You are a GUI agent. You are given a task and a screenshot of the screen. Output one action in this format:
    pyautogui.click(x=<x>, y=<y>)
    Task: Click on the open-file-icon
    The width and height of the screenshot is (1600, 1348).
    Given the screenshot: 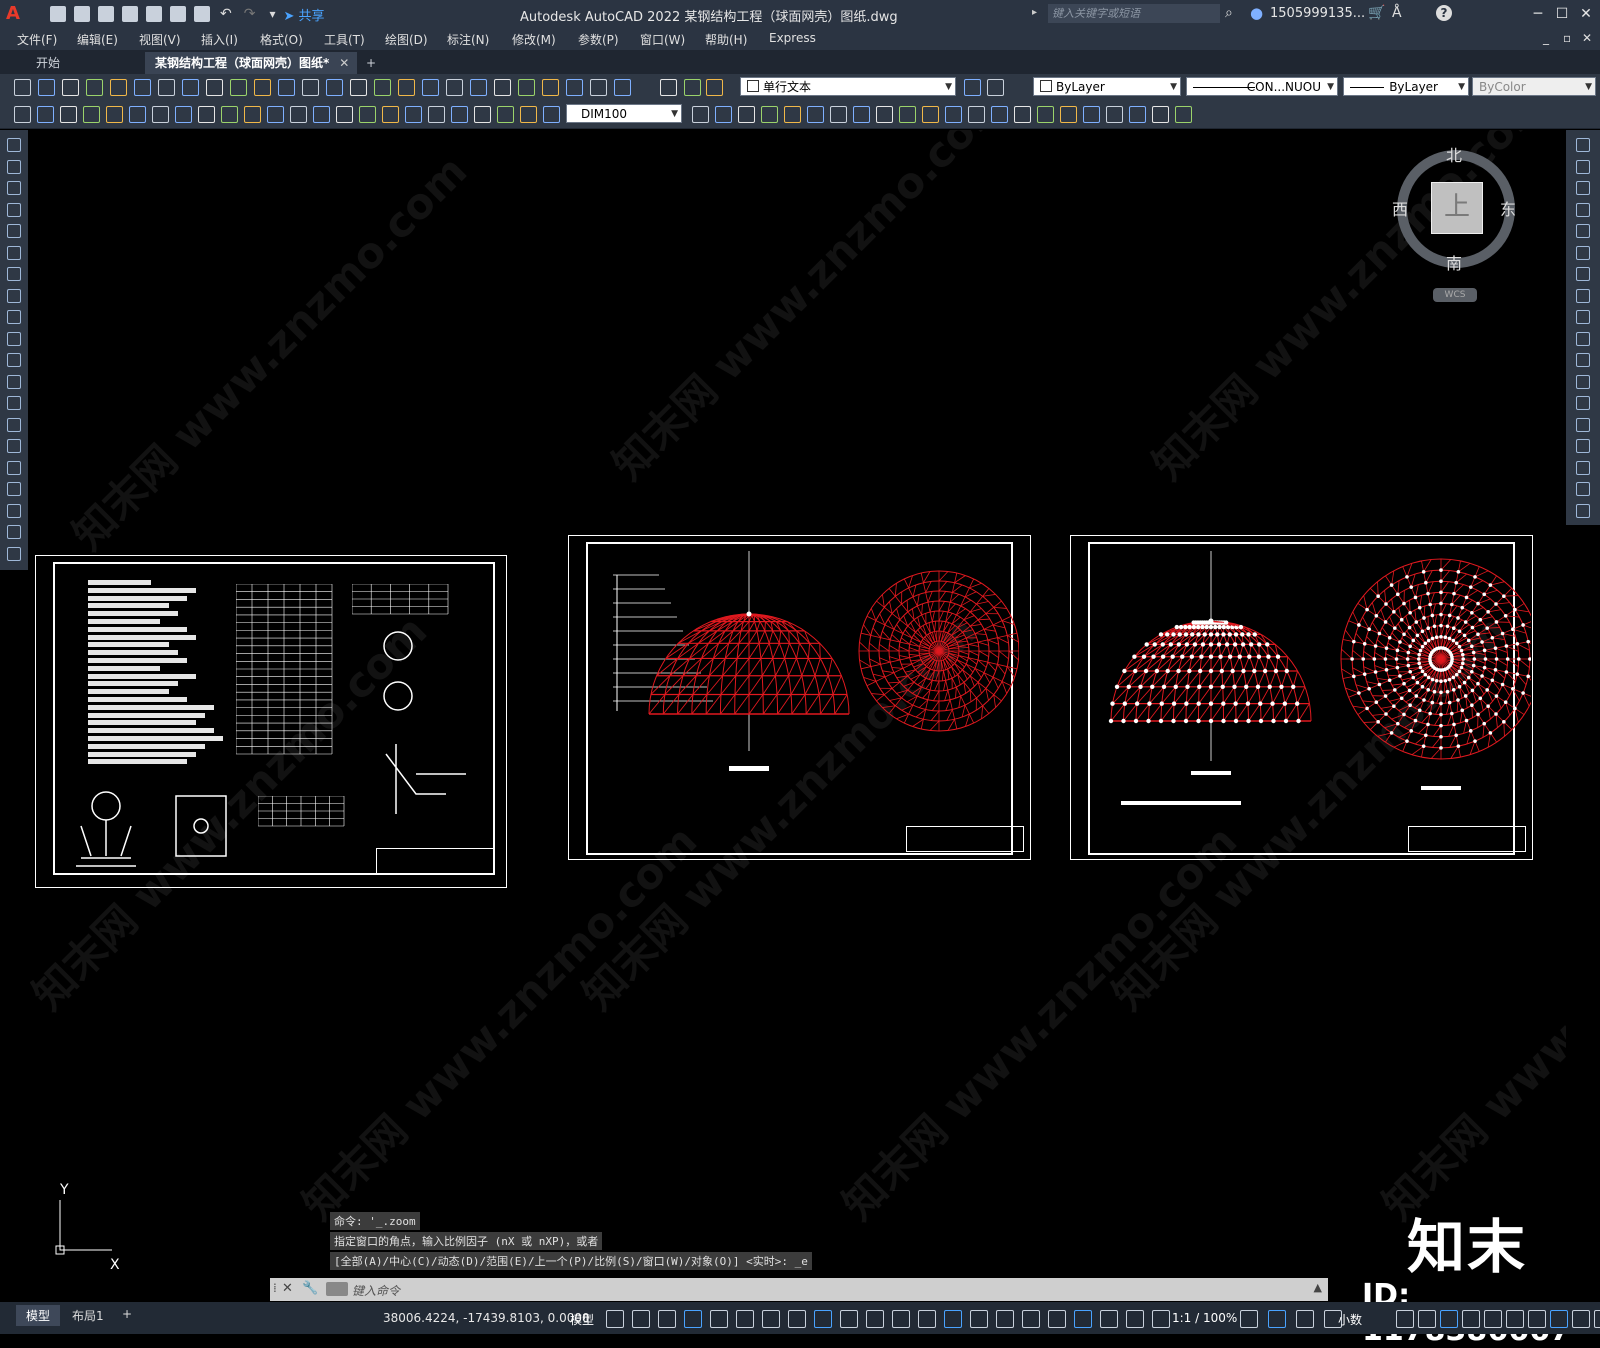 What is the action you would take?
    pyautogui.click(x=82, y=14)
    